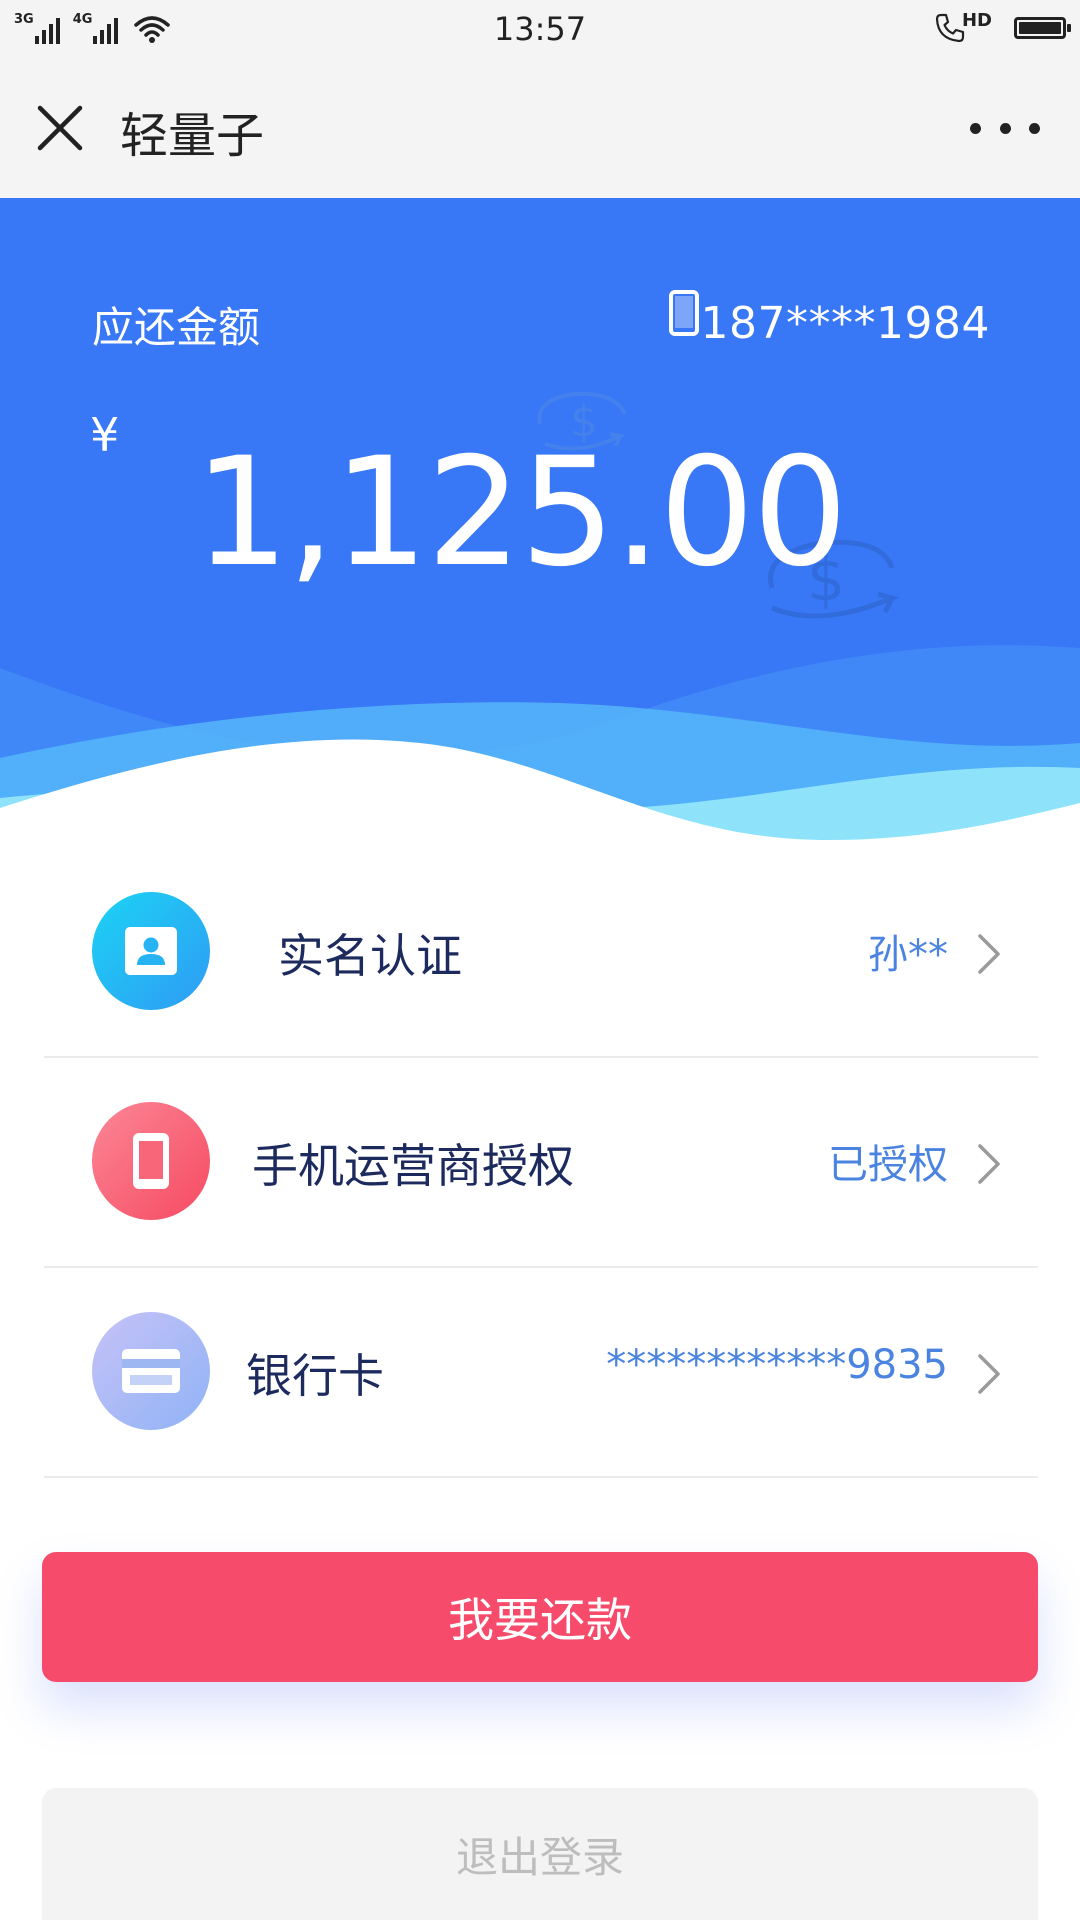 Image resolution: width=1080 pixels, height=1920 pixels. What do you see at coordinates (176, 327) in the screenshot?
I see `amount-due-label: 应还金额` at bounding box center [176, 327].